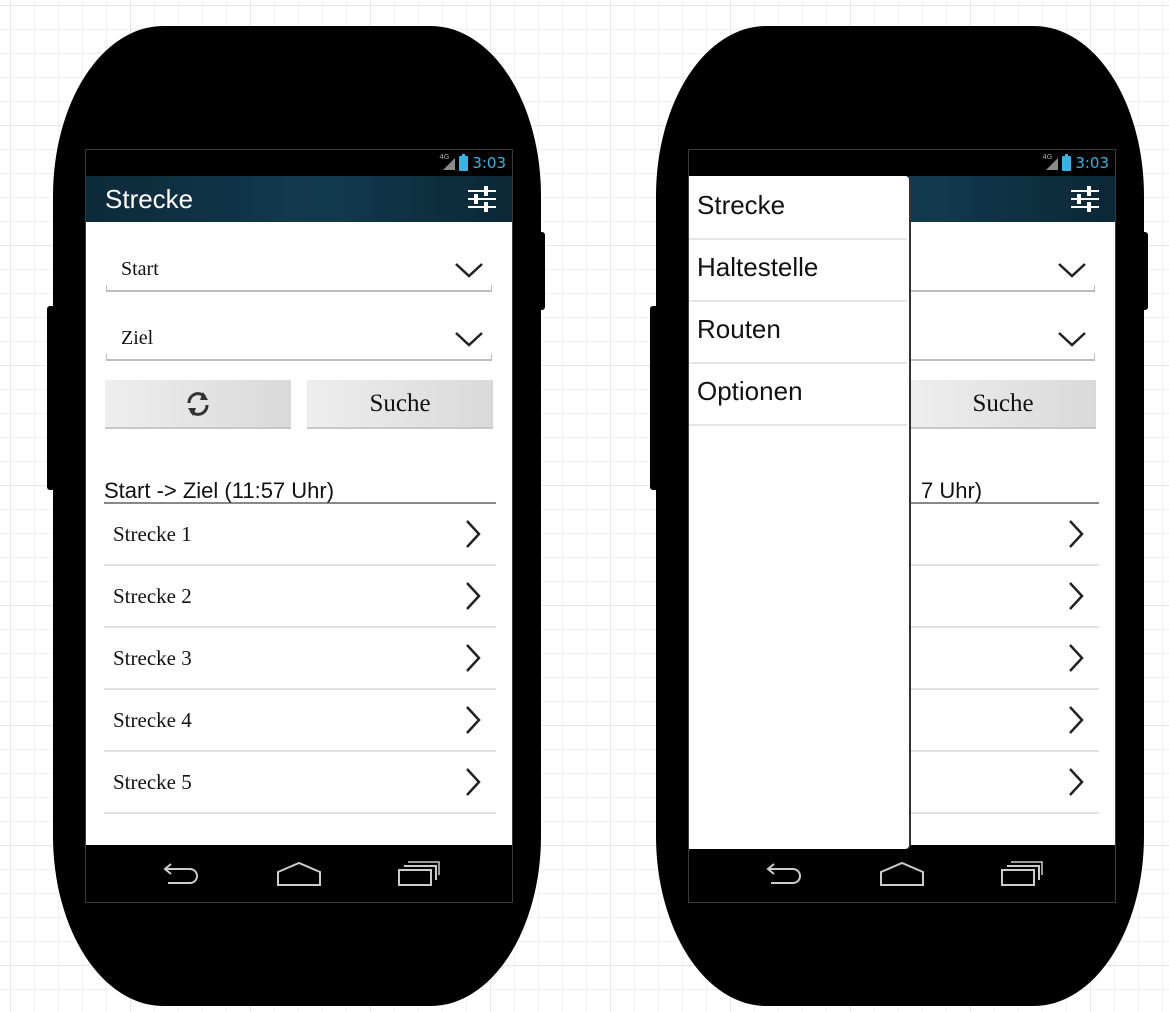 This screenshot has width=1169, height=1012. Describe the element at coordinates (741, 205) in the screenshot. I see `drawer-item-label: Strecke` at that location.